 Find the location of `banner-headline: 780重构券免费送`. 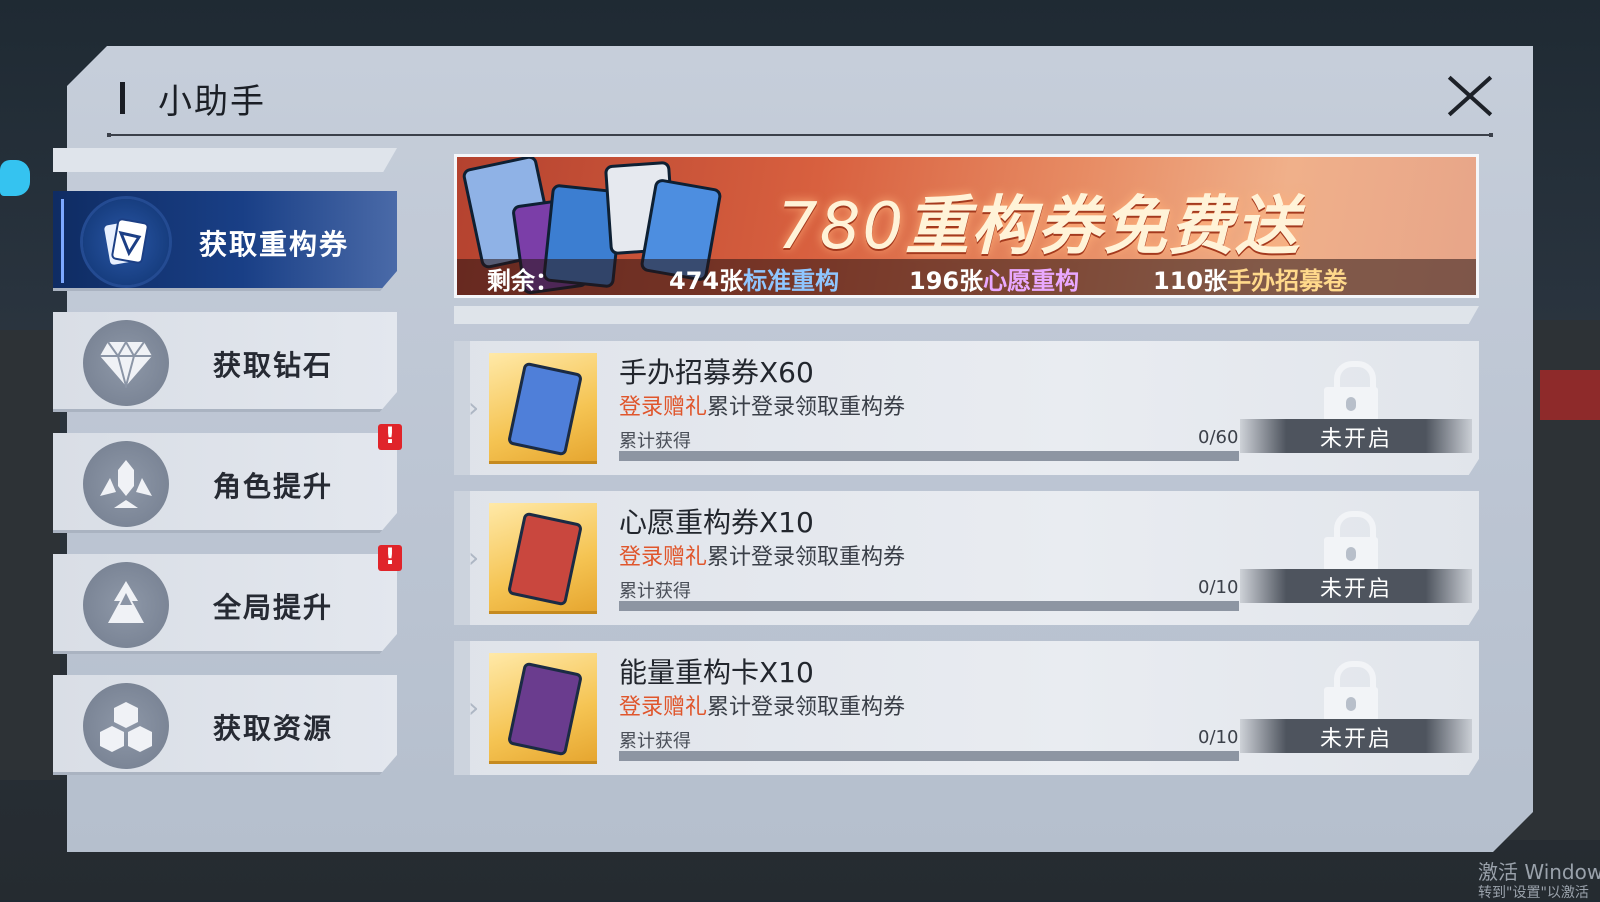

banner-headline: 780重构券免费送 is located at coordinates (1039, 221).